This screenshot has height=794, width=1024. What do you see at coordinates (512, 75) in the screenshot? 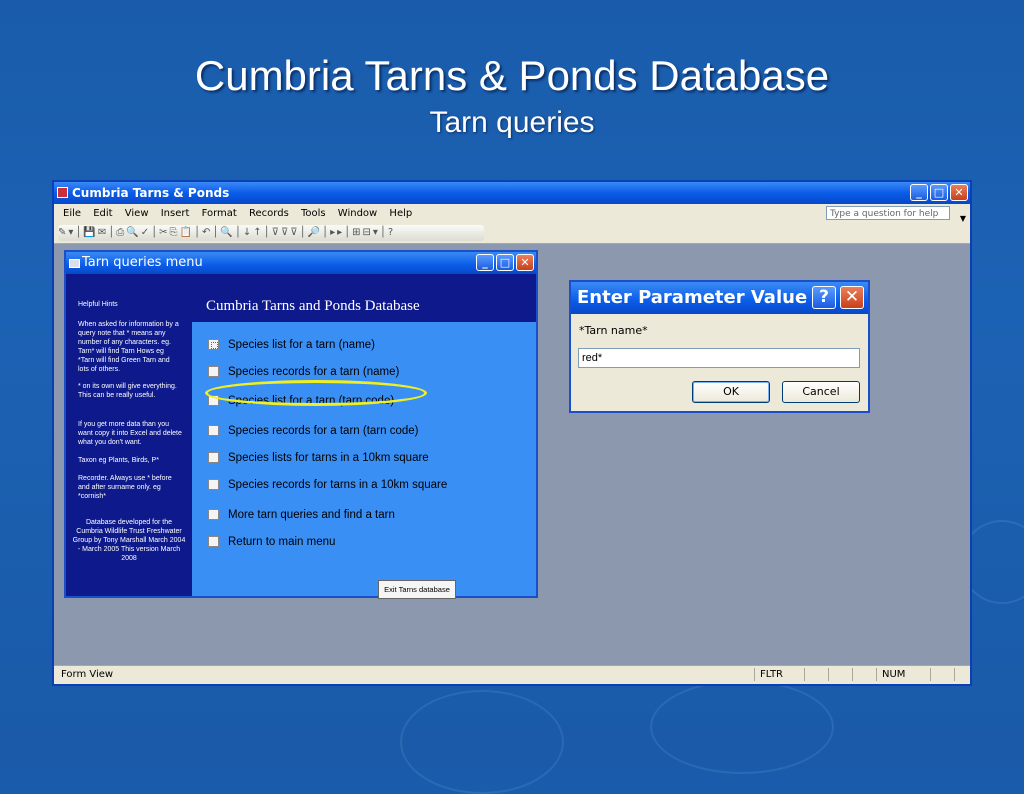
I see `slide-title: Cumbria Tarns & Ponds Database` at bounding box center [512, 75].